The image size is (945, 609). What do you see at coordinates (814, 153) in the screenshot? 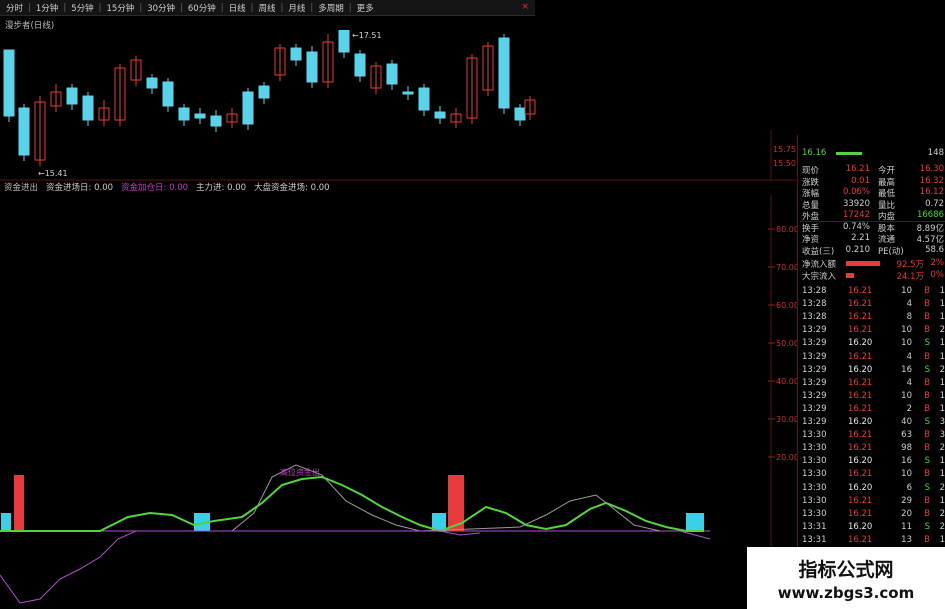
I see `current-price-small: 16.16` at bounding box center [814, 153].